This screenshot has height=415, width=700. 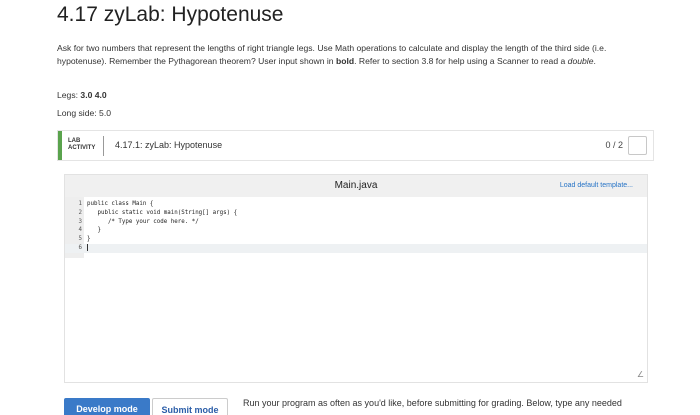 I want to click on line-code: /* Type your code here. */, so click(x=143, y=221).